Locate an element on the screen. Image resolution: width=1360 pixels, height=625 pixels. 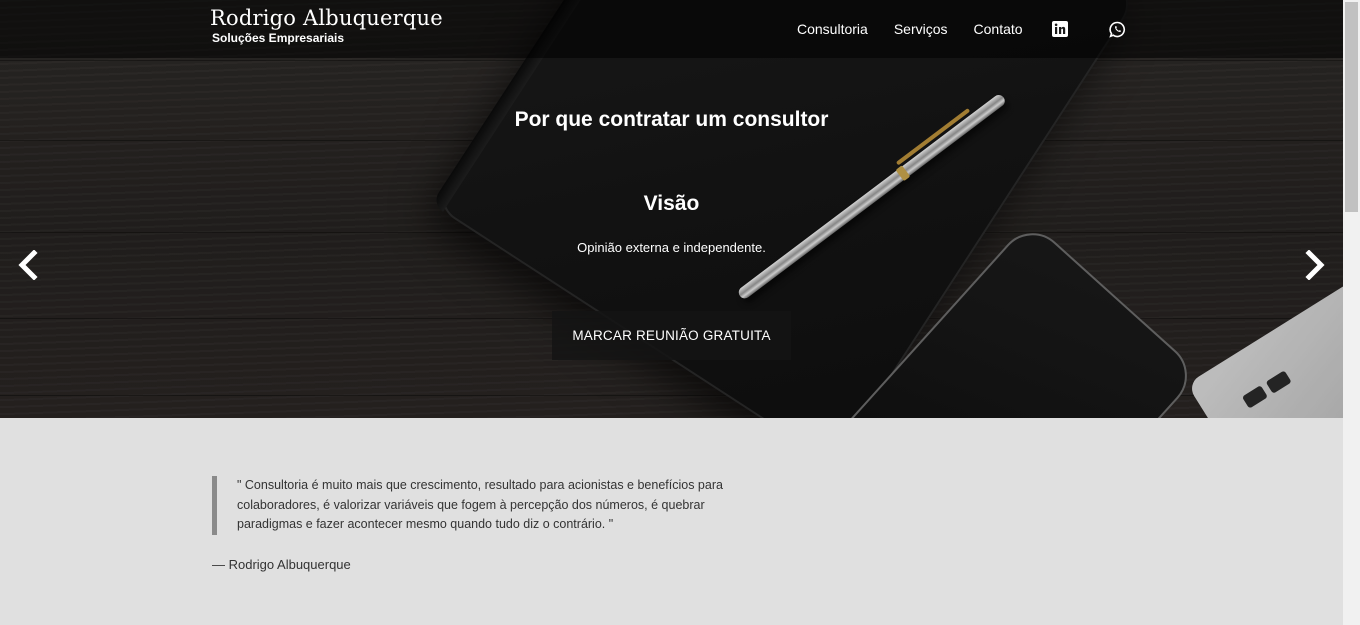
linkedin-icon is located at coordinates (1059, 29).